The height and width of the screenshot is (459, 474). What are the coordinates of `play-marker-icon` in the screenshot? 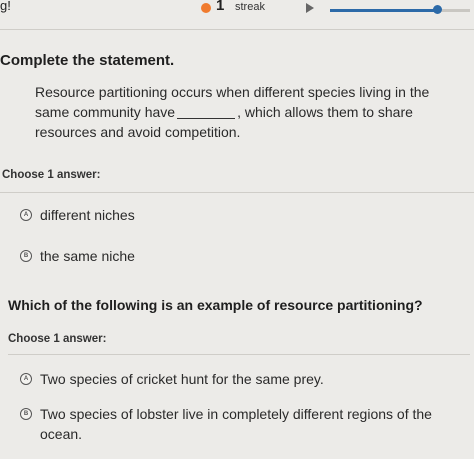 It's located at (310, 8).